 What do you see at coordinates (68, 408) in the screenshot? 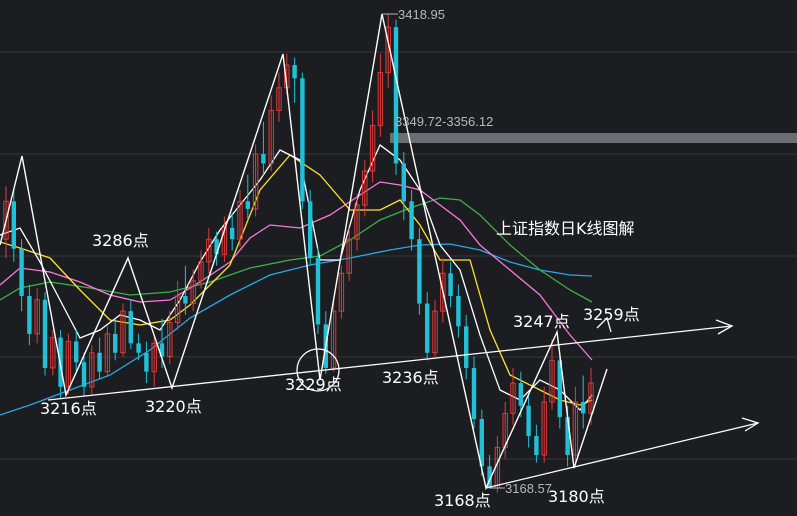
I see `pivot-label-3216: 3216点` at bounding box center [68, 408].